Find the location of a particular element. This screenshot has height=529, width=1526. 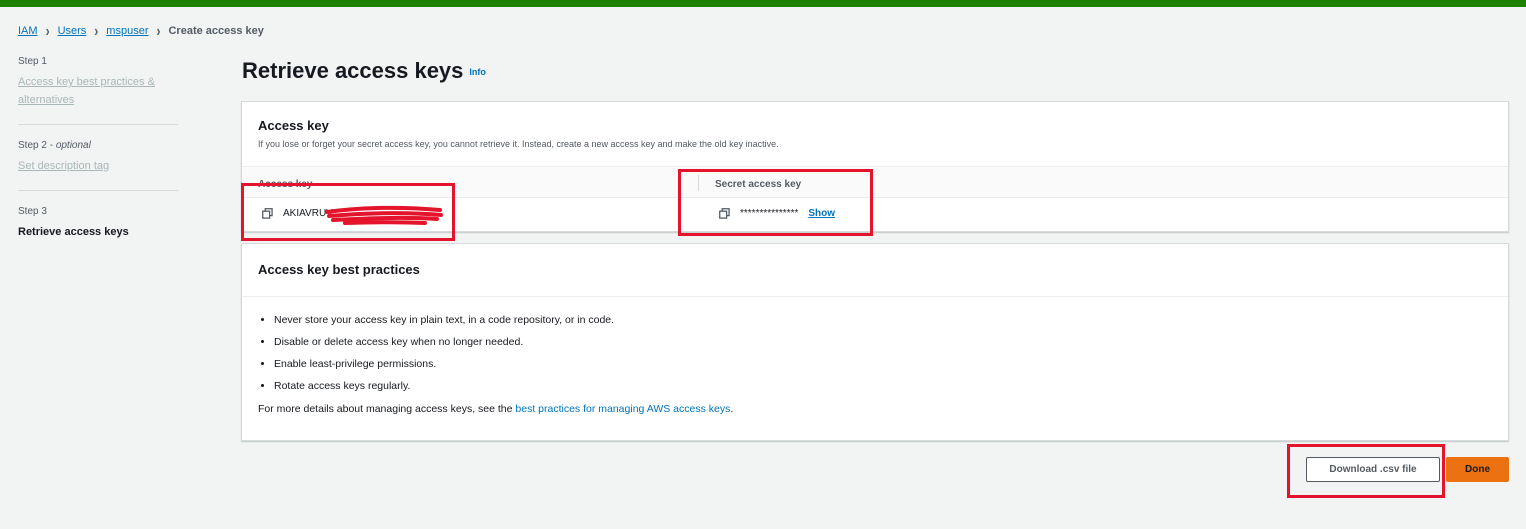

done-button: Done is located at coordinates (1477, 469).